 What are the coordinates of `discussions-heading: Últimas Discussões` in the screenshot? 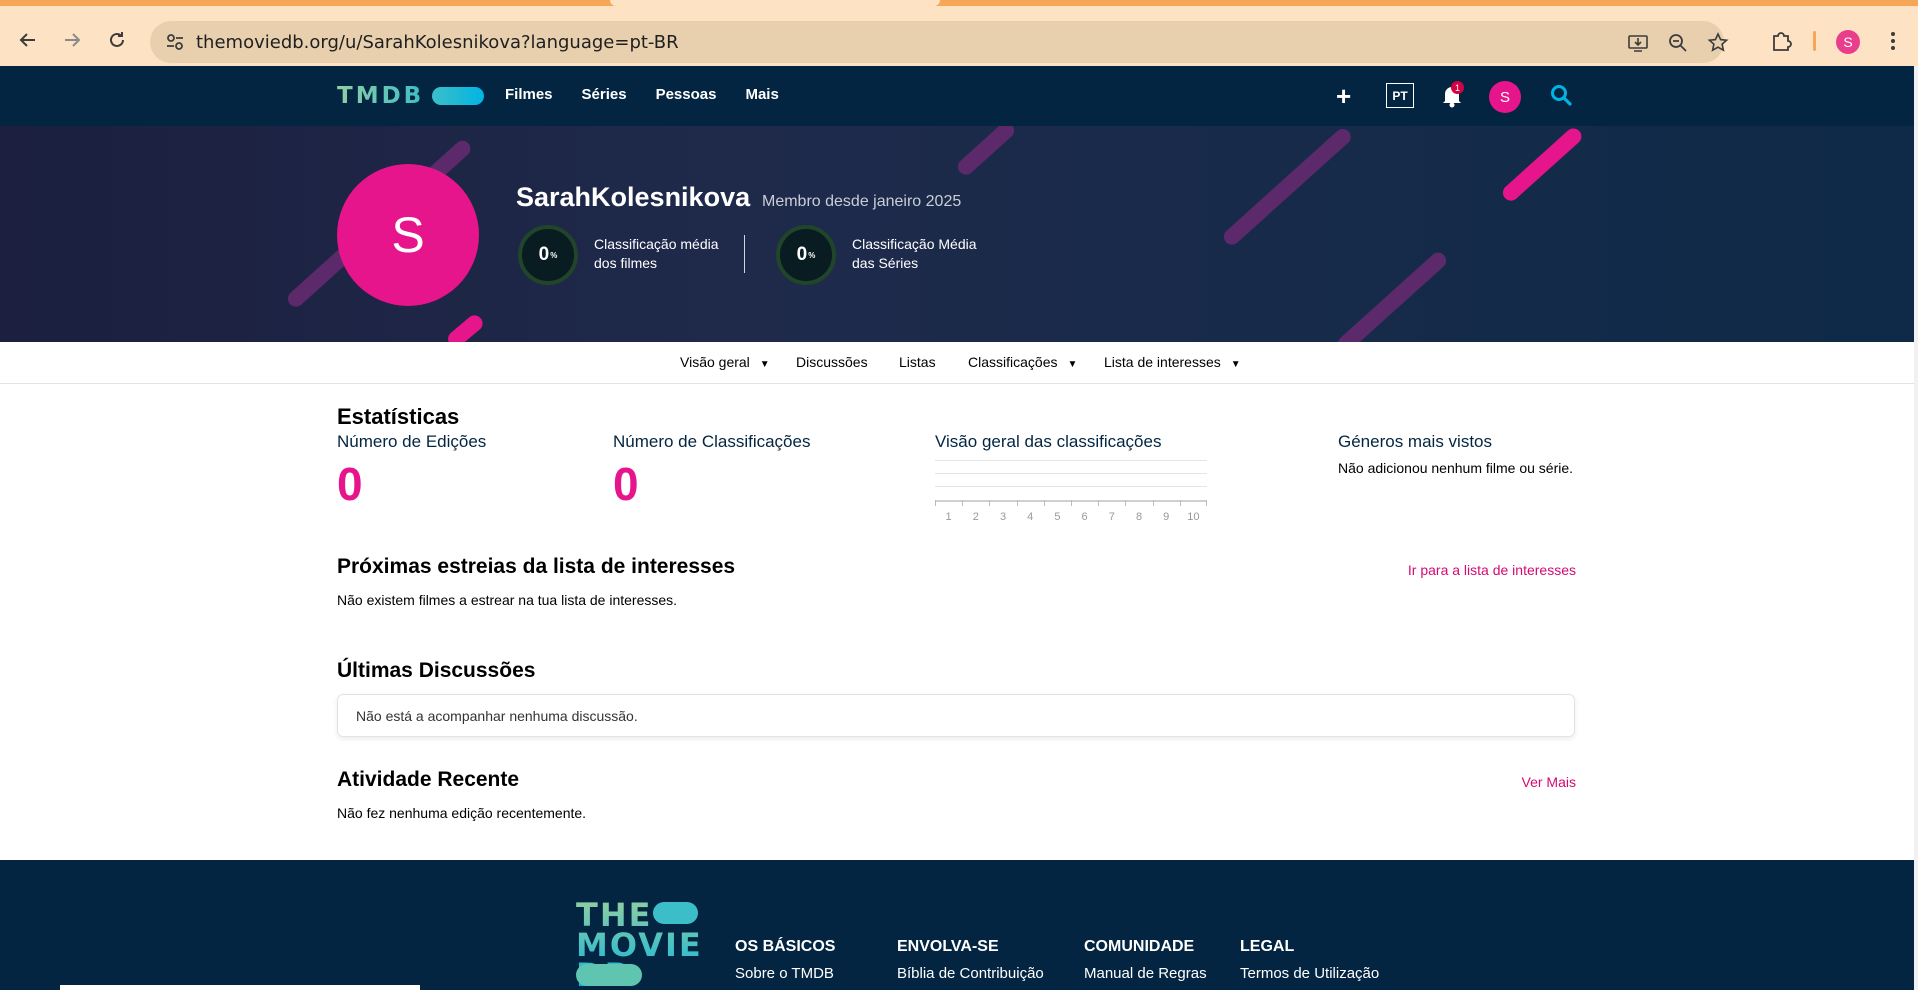 It's located at (436, 670).